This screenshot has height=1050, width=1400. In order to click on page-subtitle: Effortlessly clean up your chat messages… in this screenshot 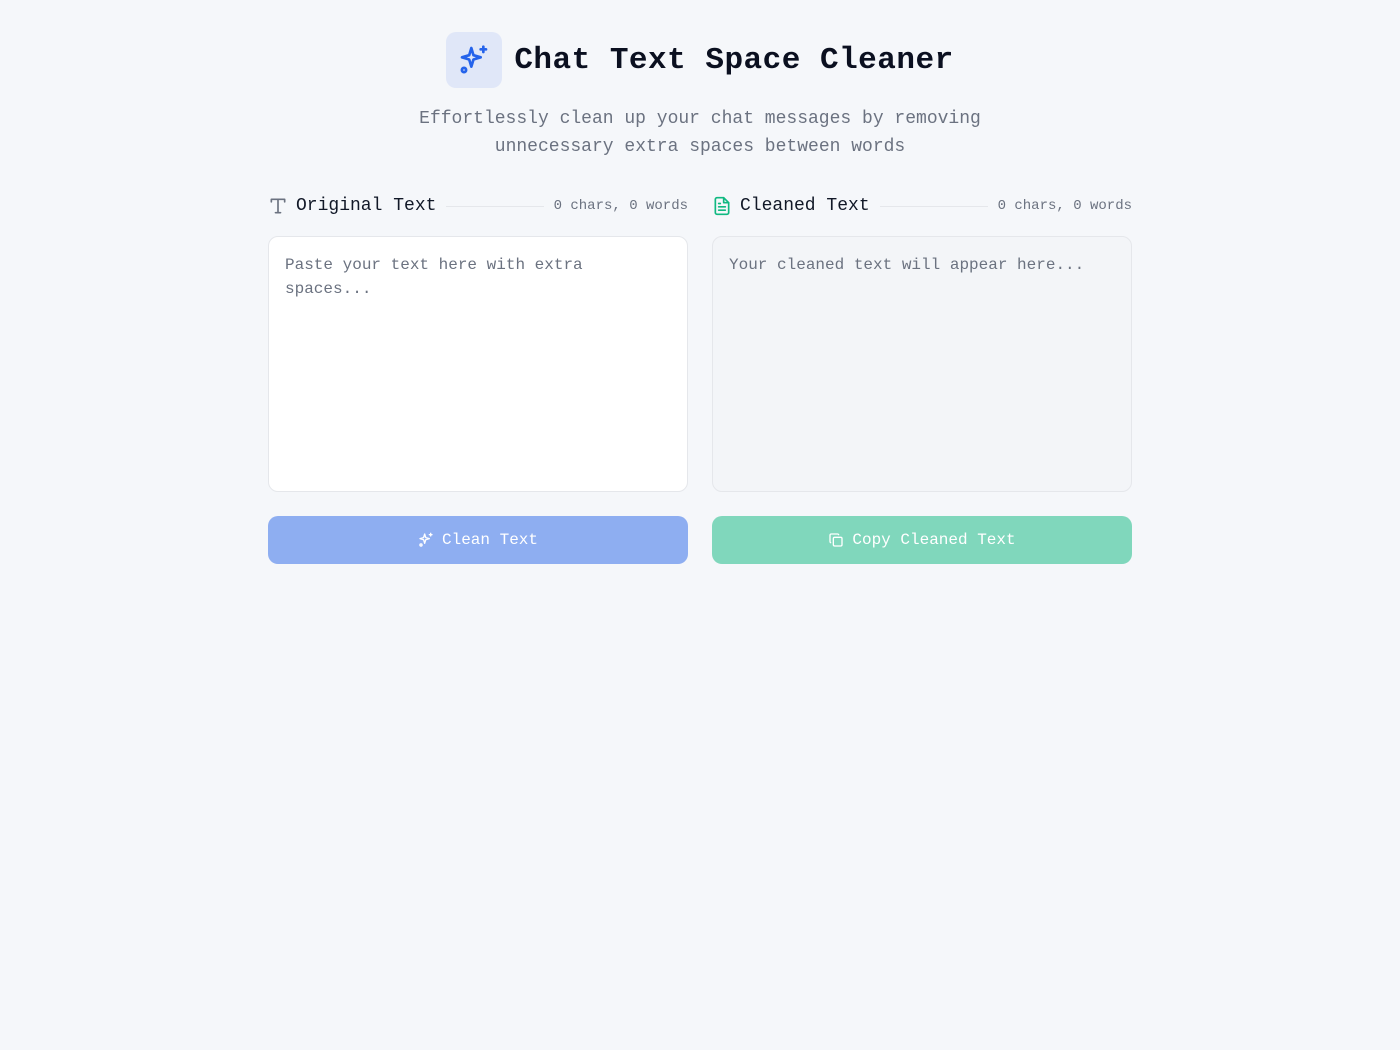, I will do `click(700, 133)`.